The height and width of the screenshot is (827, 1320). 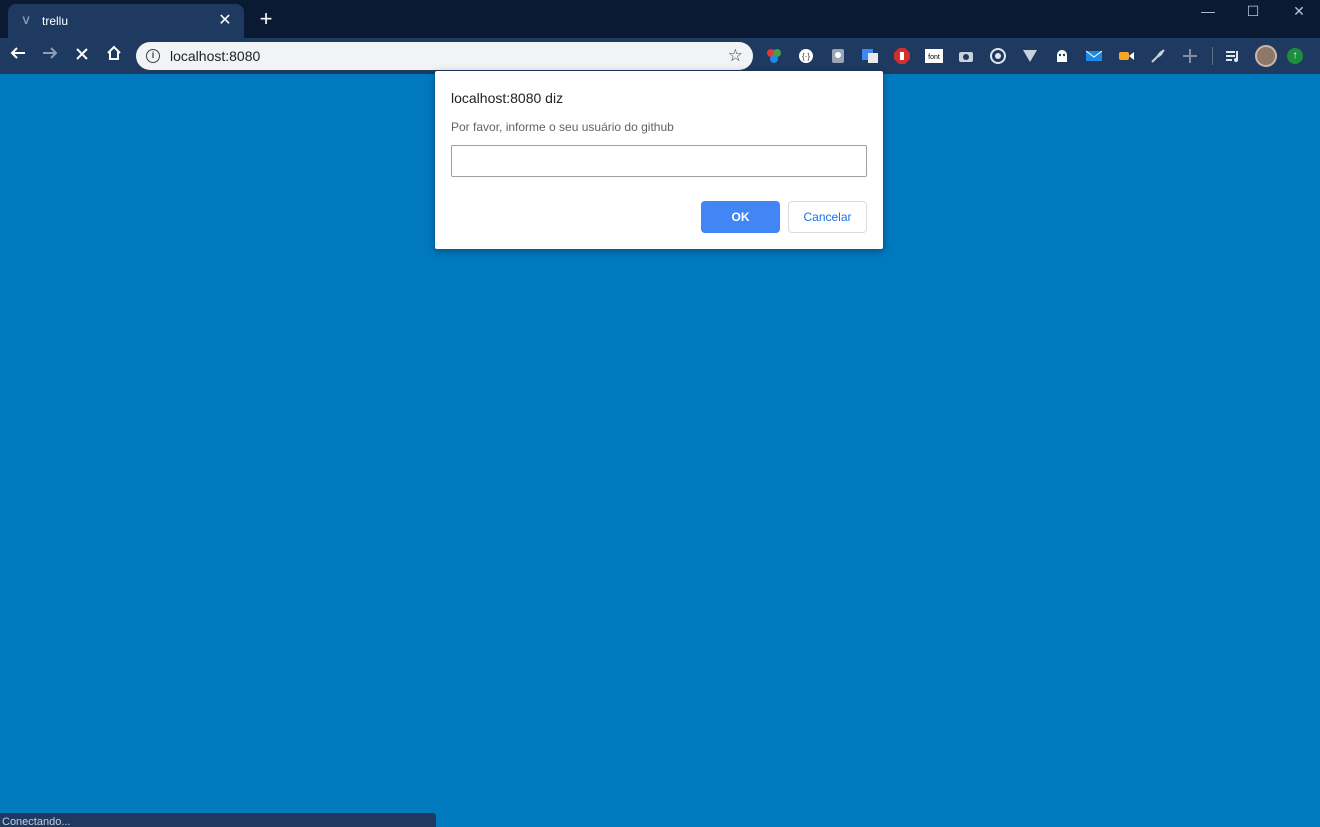 I want to click on profile-avatar, so click(x=1266, y=56).